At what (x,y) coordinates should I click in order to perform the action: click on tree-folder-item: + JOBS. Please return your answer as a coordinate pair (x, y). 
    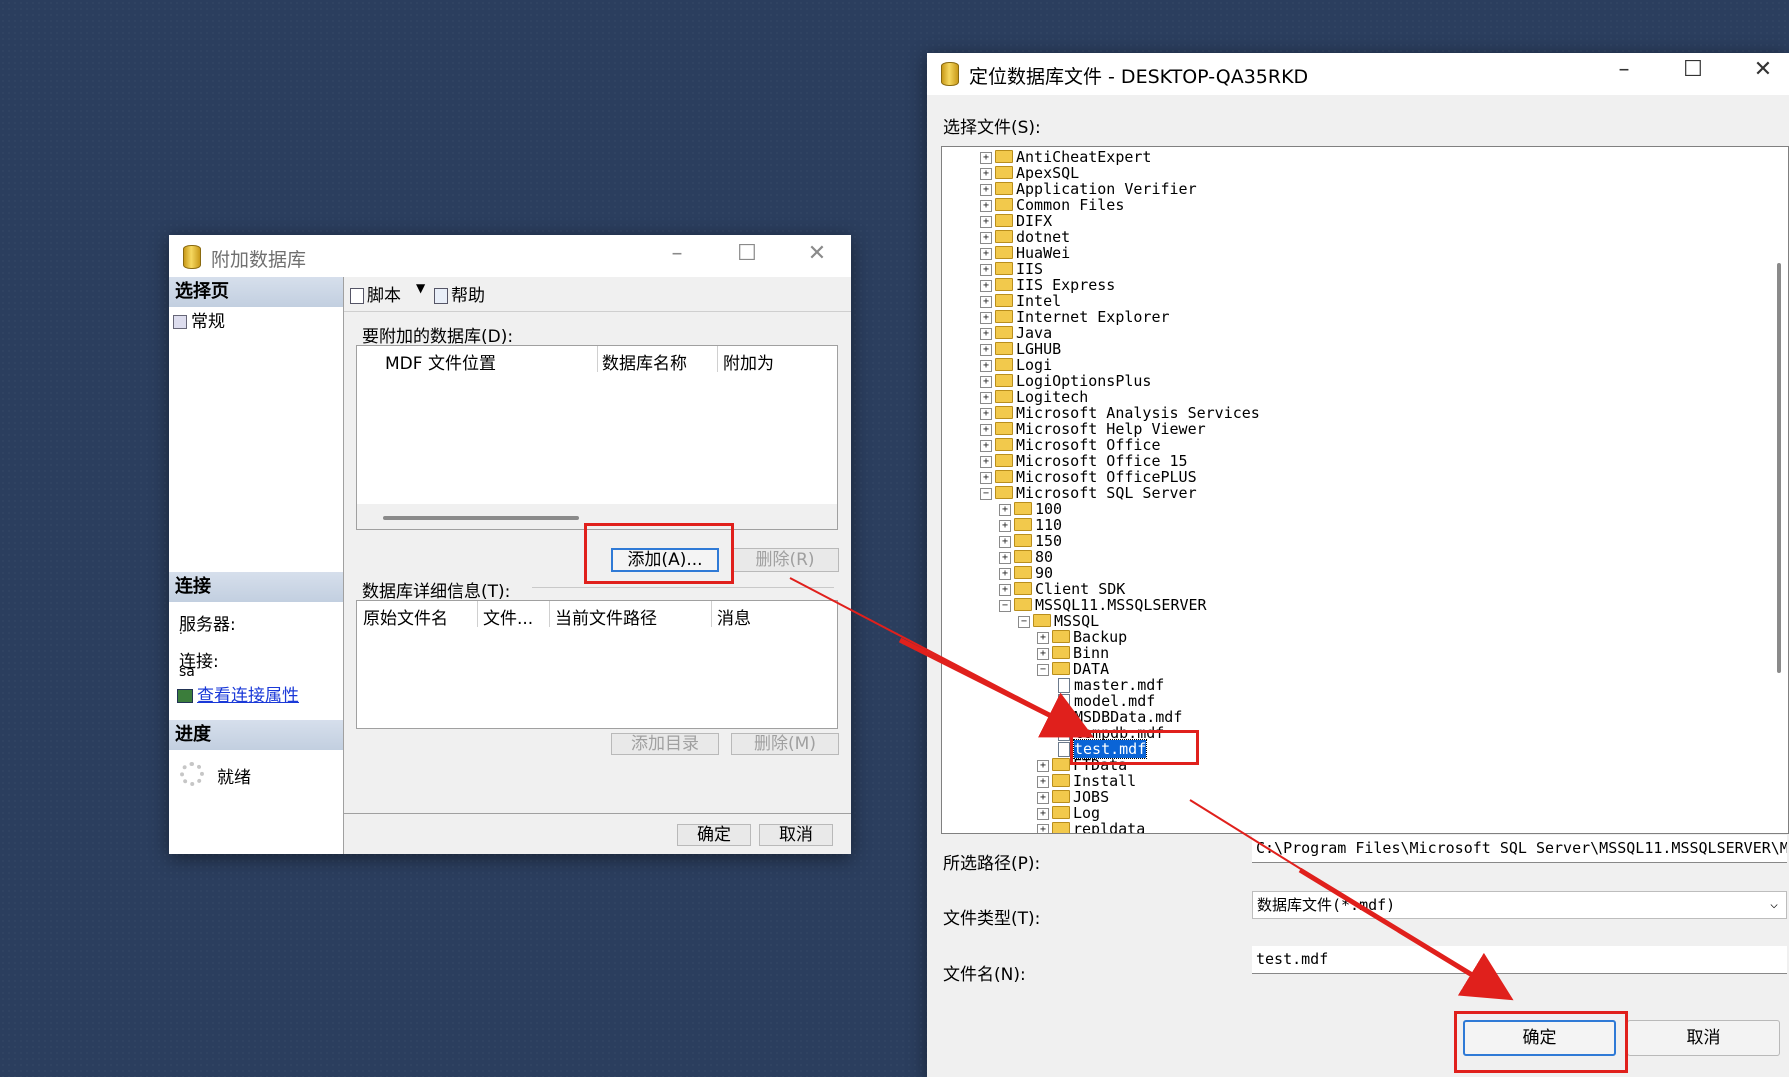
    Looking at the image, I should click on (1073, 797).